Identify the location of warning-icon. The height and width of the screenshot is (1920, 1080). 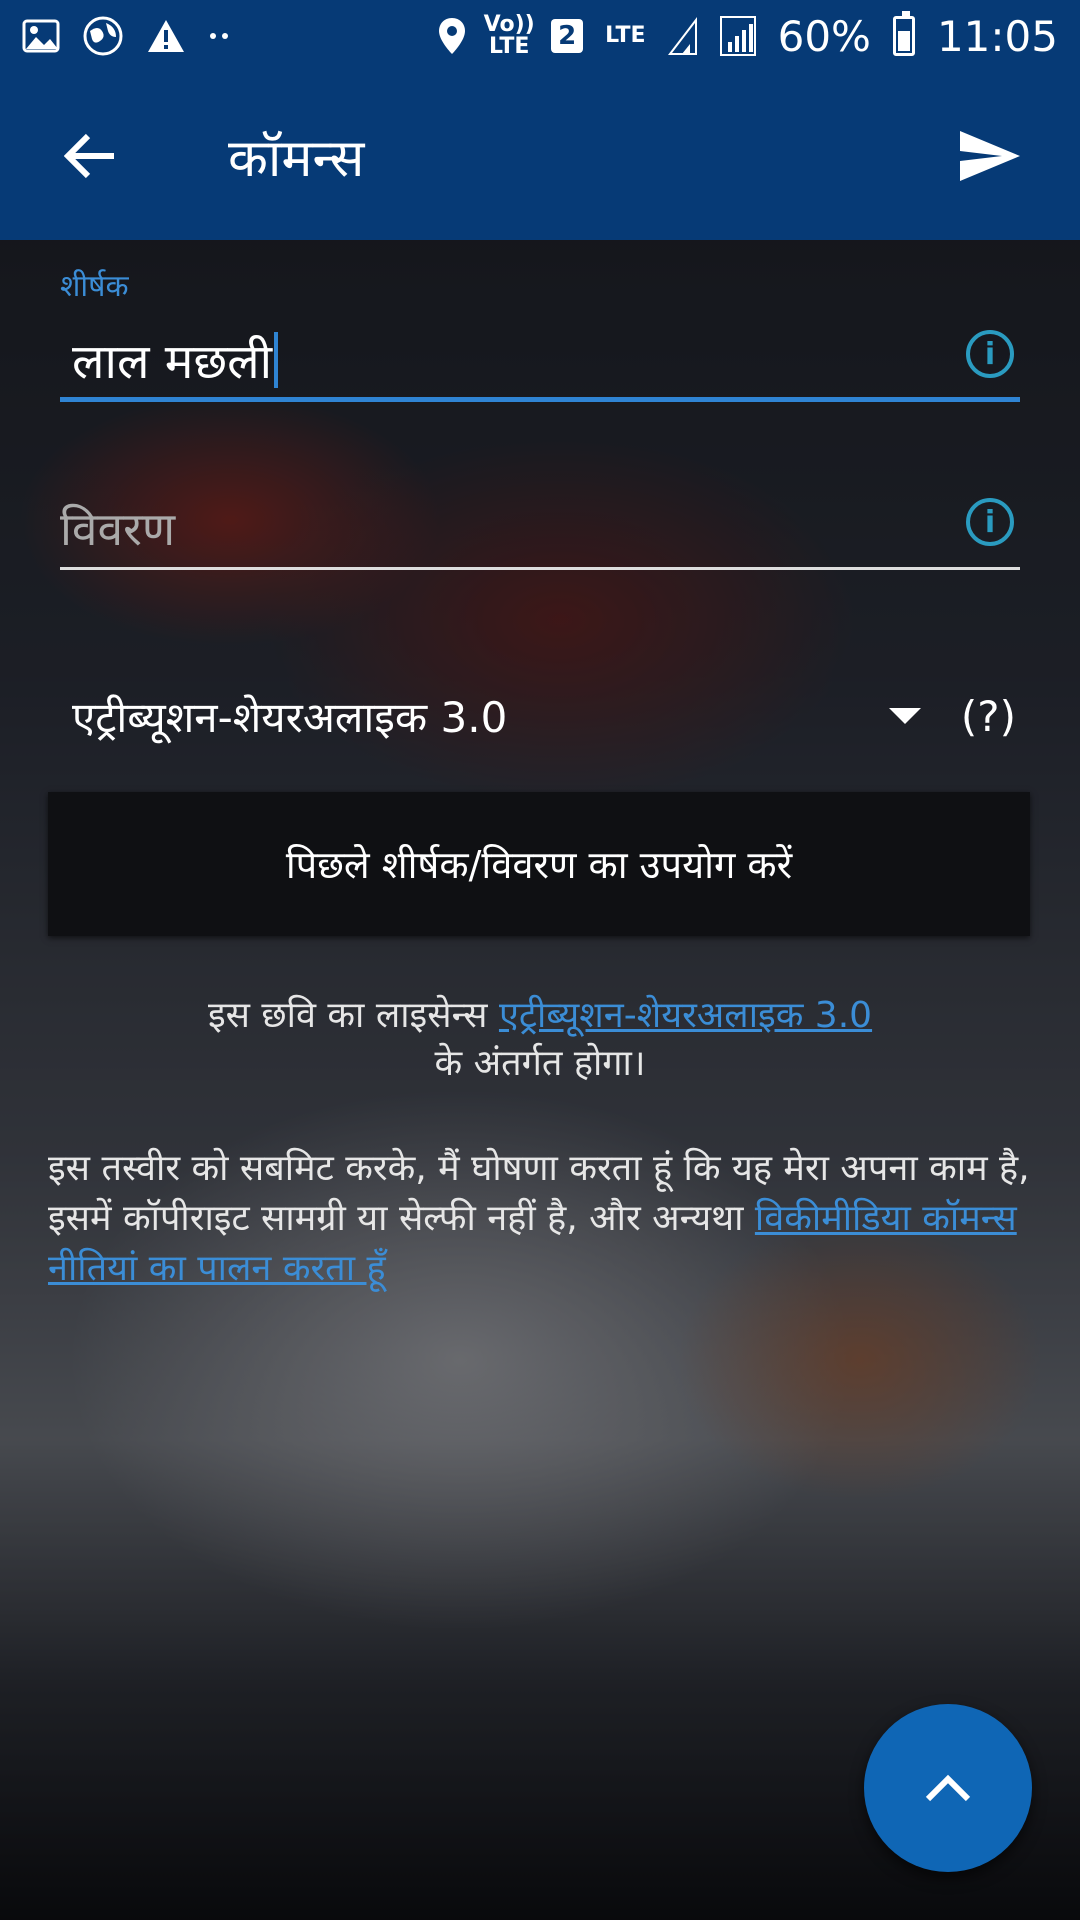
(166, 36).